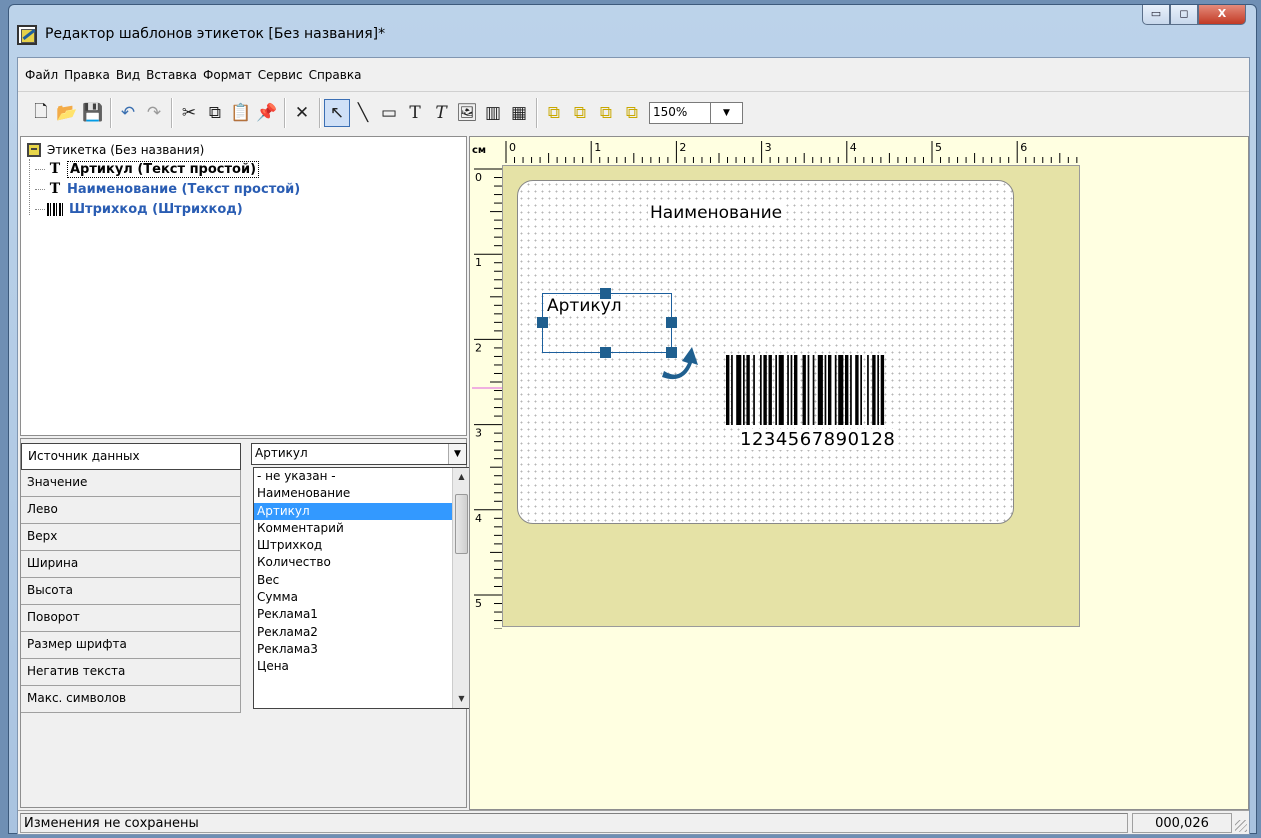 This screenshot has width=1261, height=838. I want to click on dropdown-option: Комментарий, so click(353, 528).